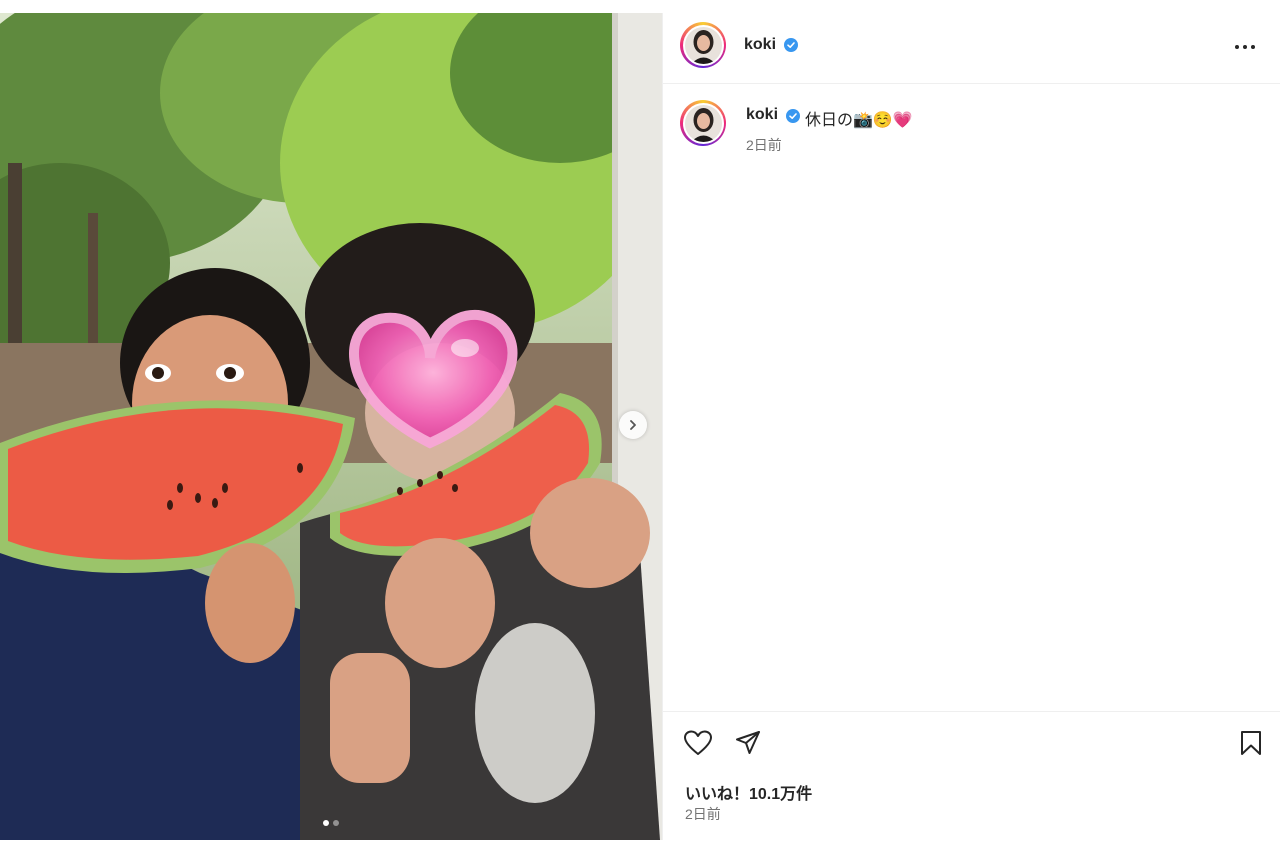 The height and width of the screenshot is (854, 1280). I want to click on caption-text: 休日の📸☺️💗, so click(859, 120).